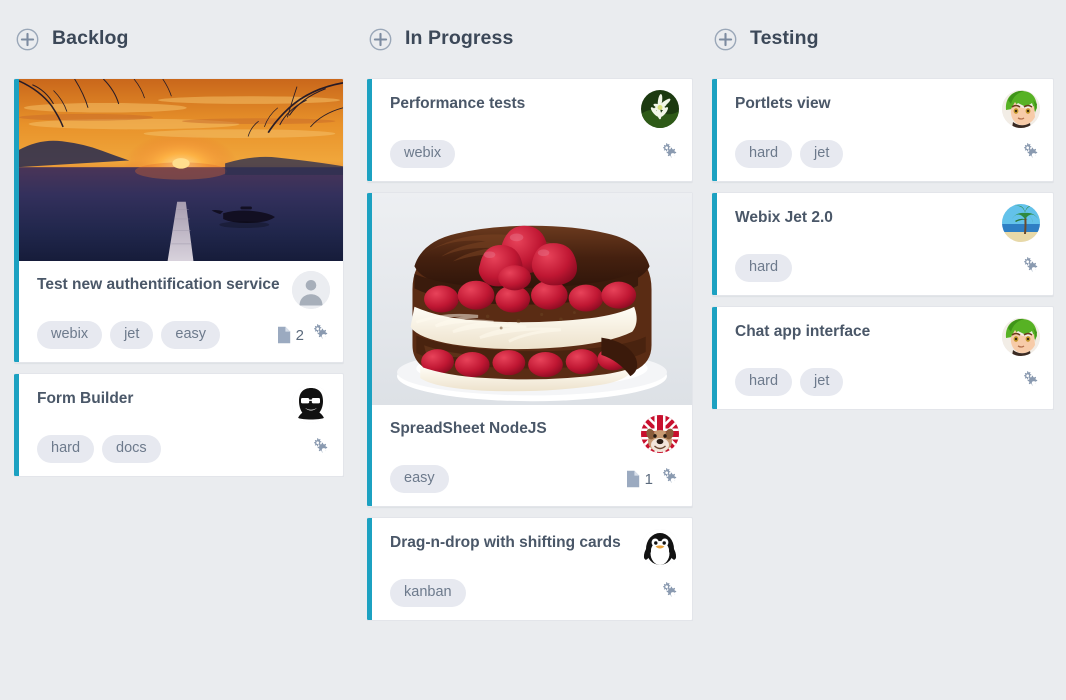 This screenshot has height=700, width=1066. Describe the element at coordinates (532, 455) in the screenshot. I see `card-body: SpreadSheet NodeJS easy 1` at that location.